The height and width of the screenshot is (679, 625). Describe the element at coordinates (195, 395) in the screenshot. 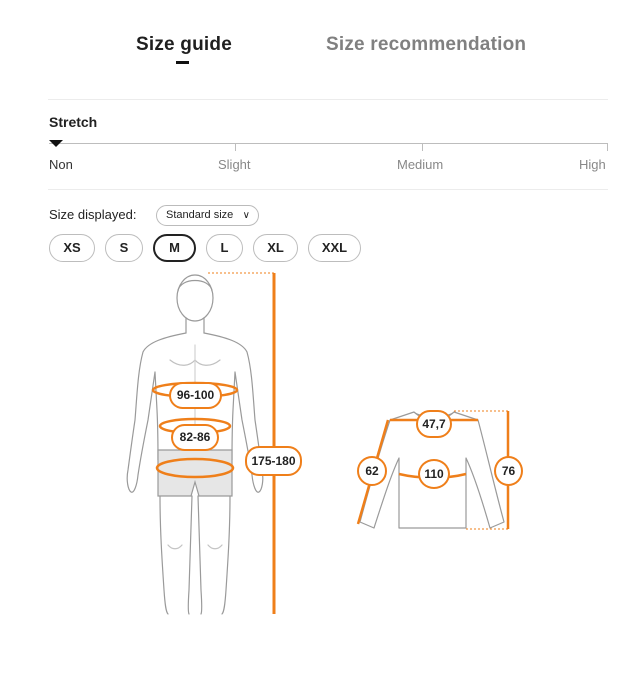

I see `chest-measurement-label: 96-100` at that location.